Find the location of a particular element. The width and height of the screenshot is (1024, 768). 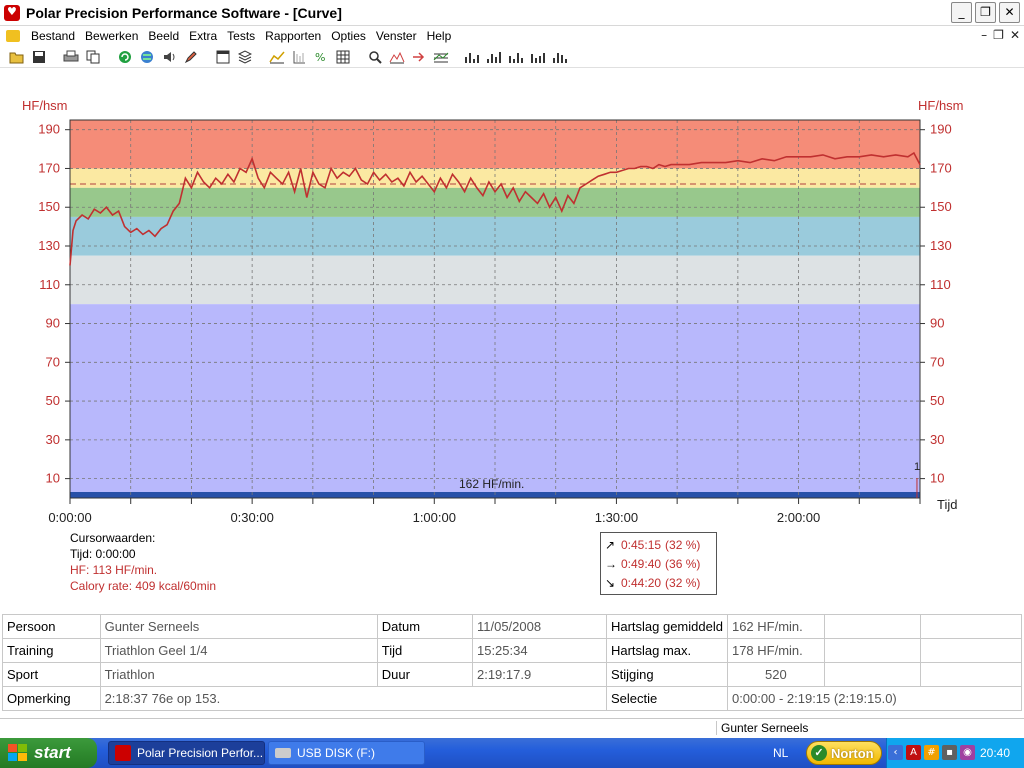

cursor-title: Cursorwaarden: is located at coordinates (113, 538).